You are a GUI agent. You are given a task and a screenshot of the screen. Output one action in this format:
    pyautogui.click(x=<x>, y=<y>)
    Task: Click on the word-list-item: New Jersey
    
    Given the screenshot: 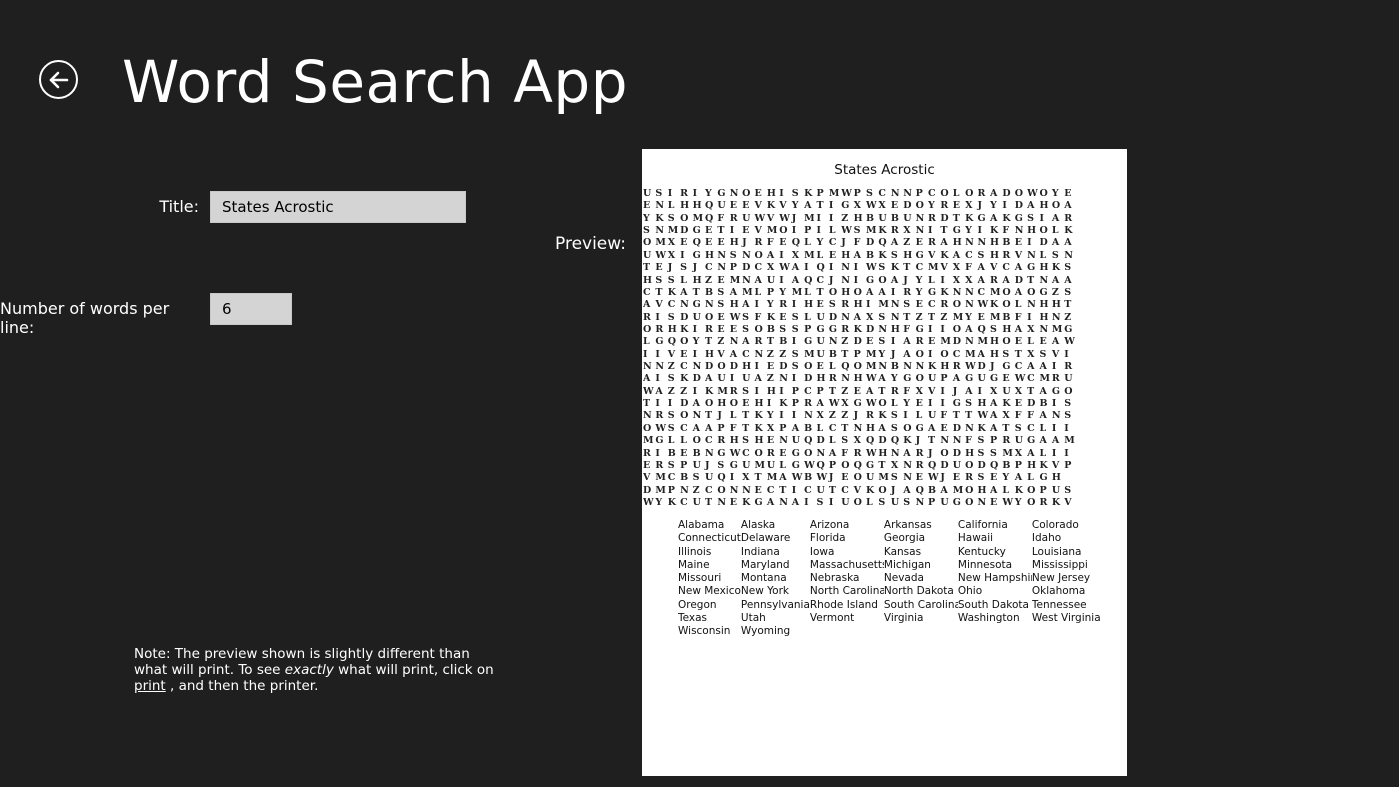 What is the action you would take?
    pyautogui.click(x=1061, y=578)
    